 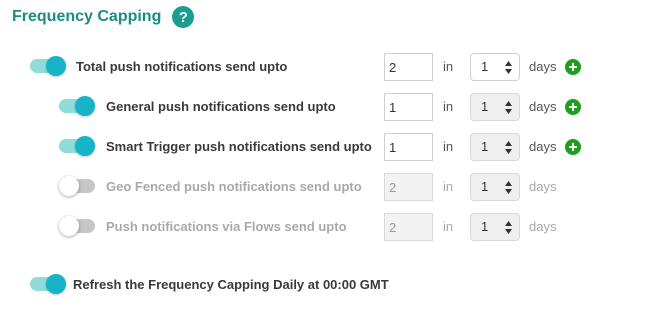 I want to click on days-select-smart-trigger: 1, so click(x=495, y=147).